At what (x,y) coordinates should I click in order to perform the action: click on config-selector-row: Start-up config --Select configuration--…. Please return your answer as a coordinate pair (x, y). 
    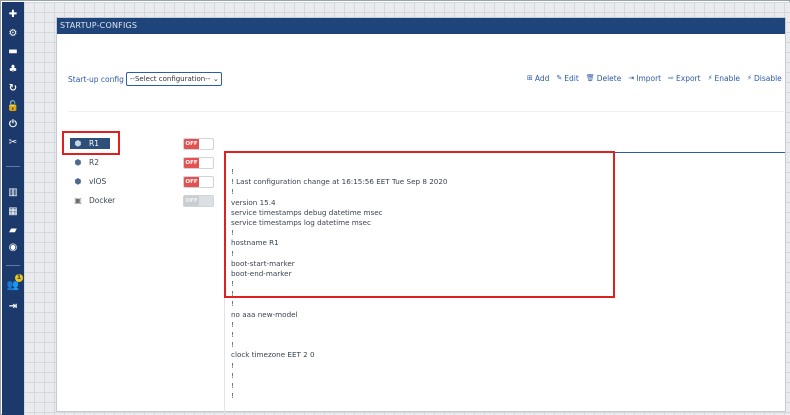
    Looking at the image, I should click on (145, 79).